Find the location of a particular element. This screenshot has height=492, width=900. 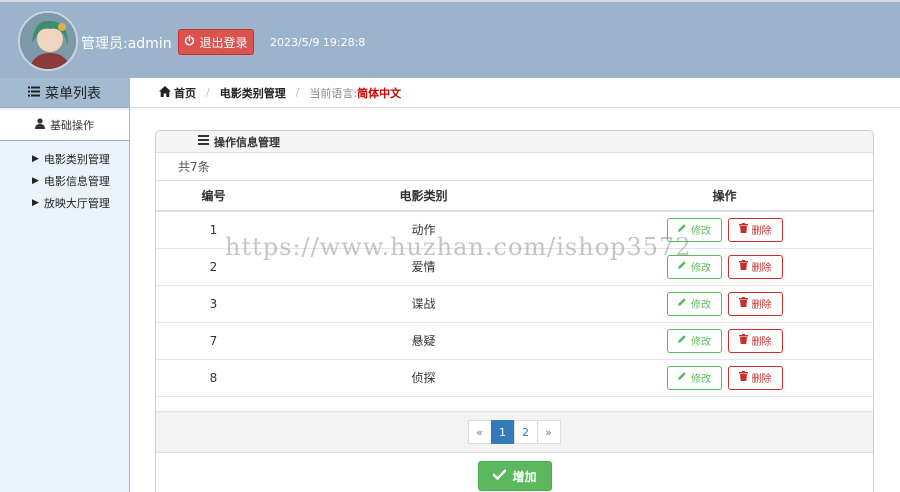

cell-id: 3 is located at coordinates (213, 304).